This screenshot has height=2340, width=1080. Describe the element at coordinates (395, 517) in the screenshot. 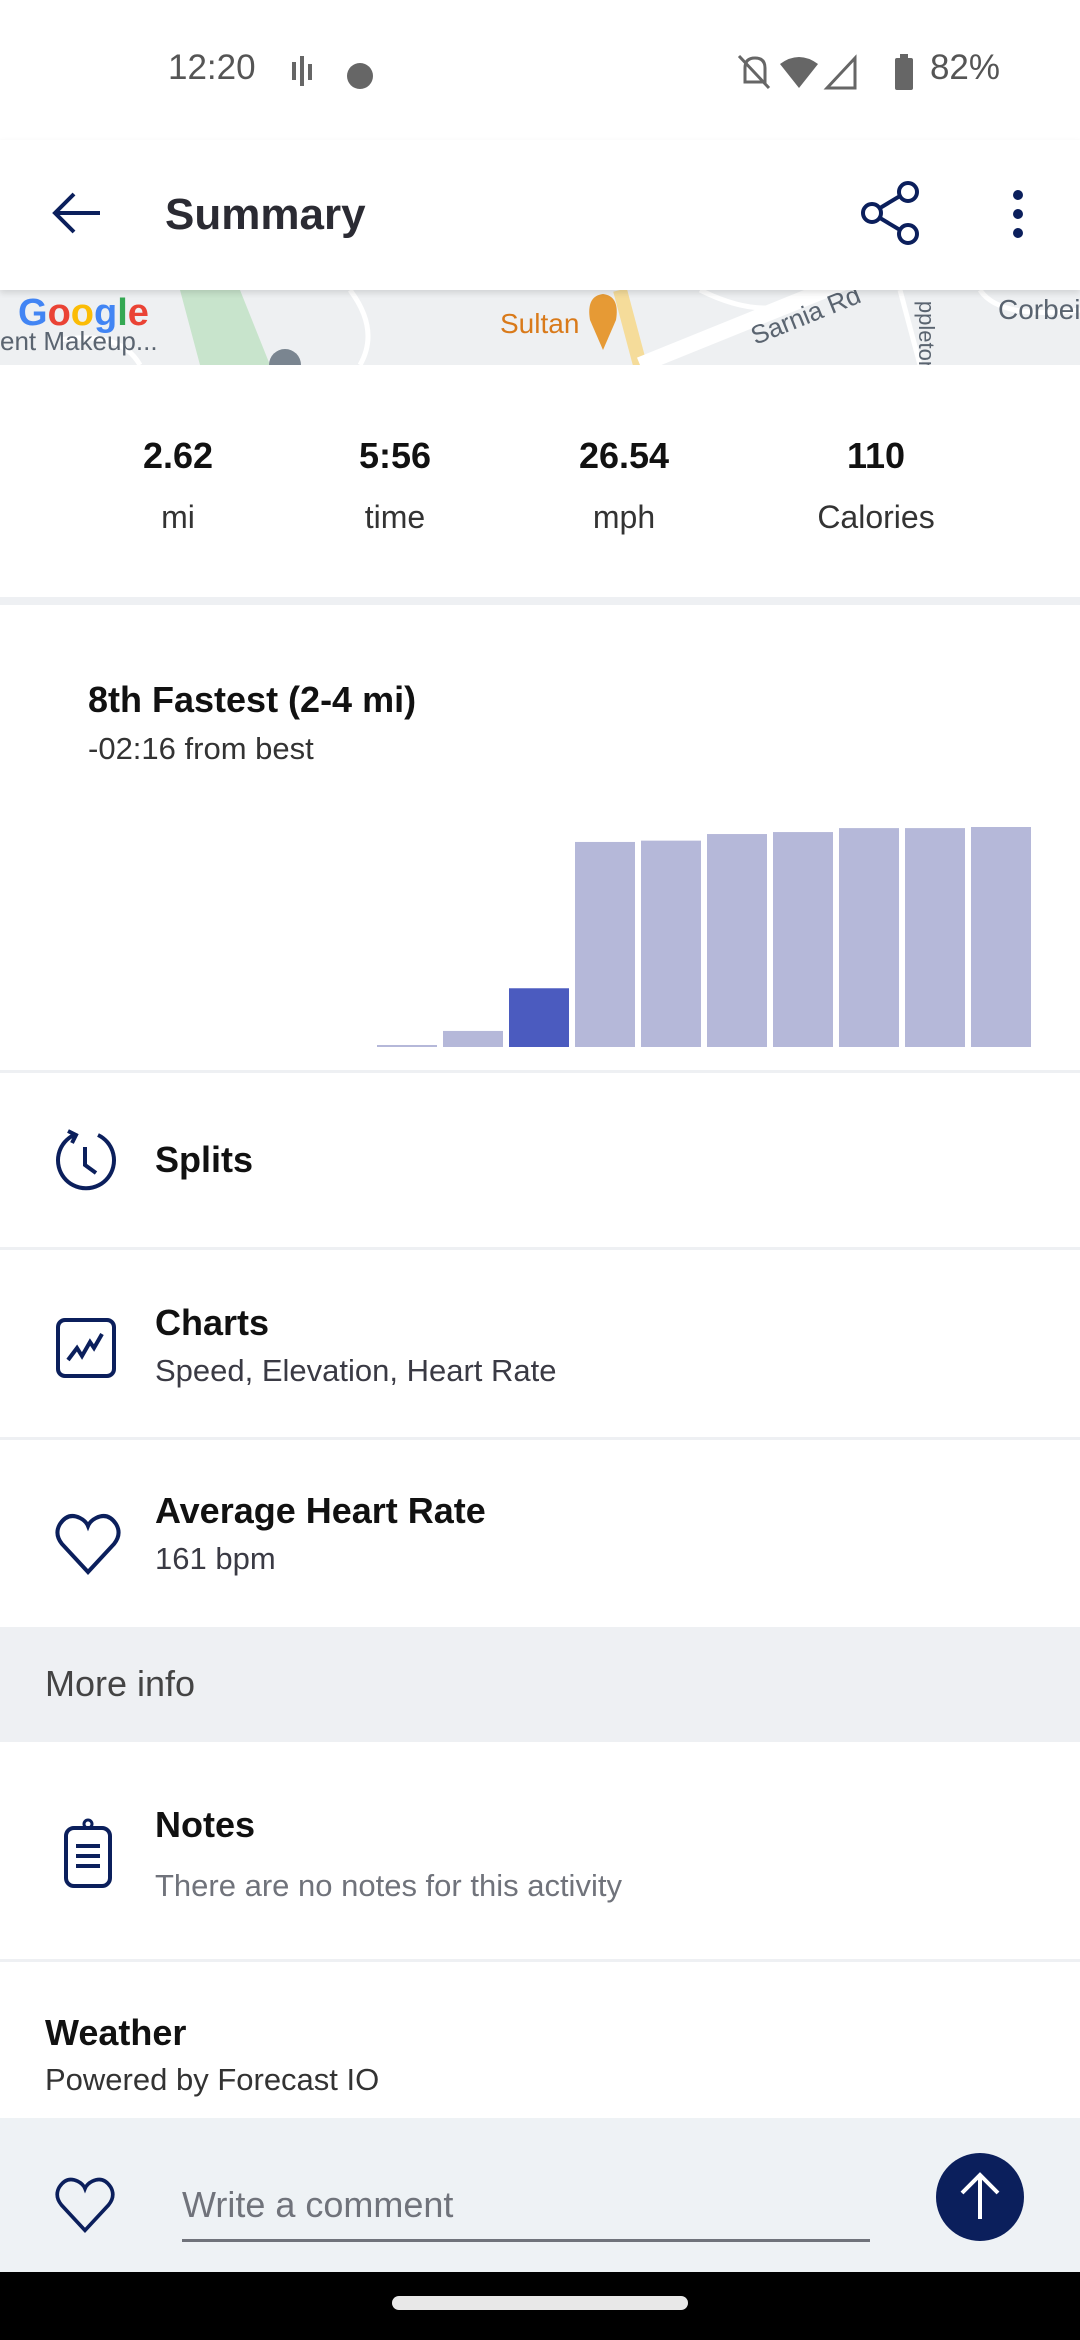

I see `stat-label: time` at that location.